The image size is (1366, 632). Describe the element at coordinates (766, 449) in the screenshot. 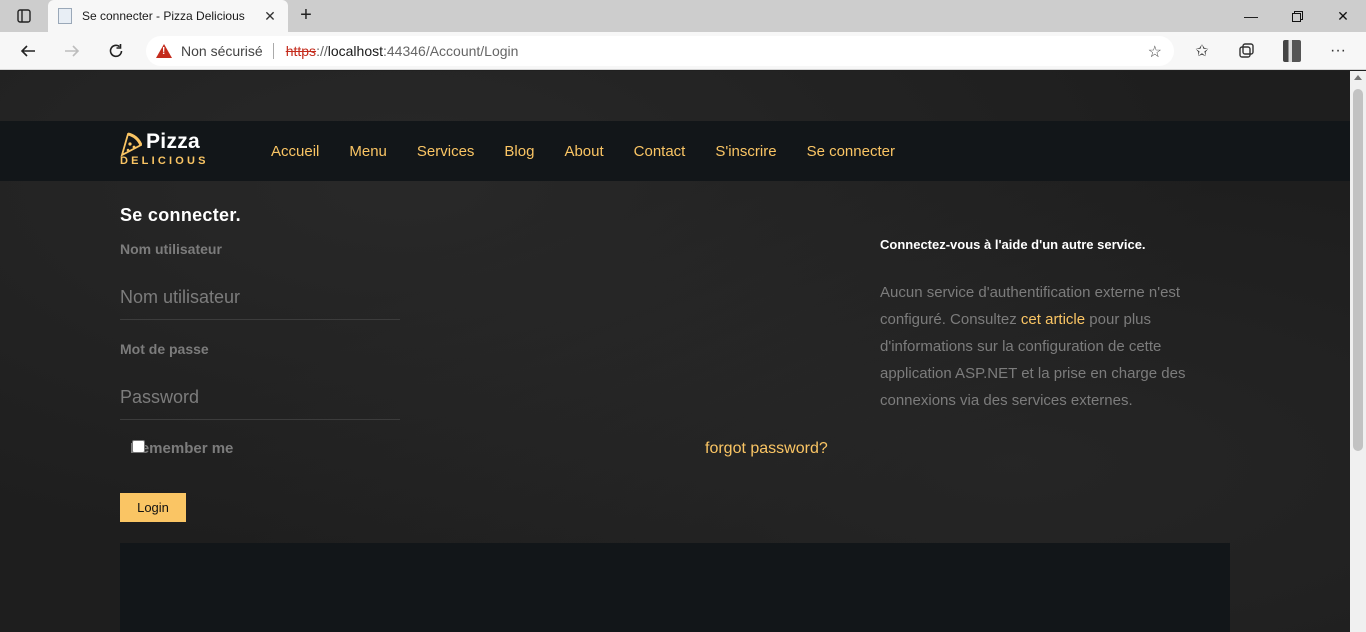

I see `forgot-password-link: forgot password?` at that location.